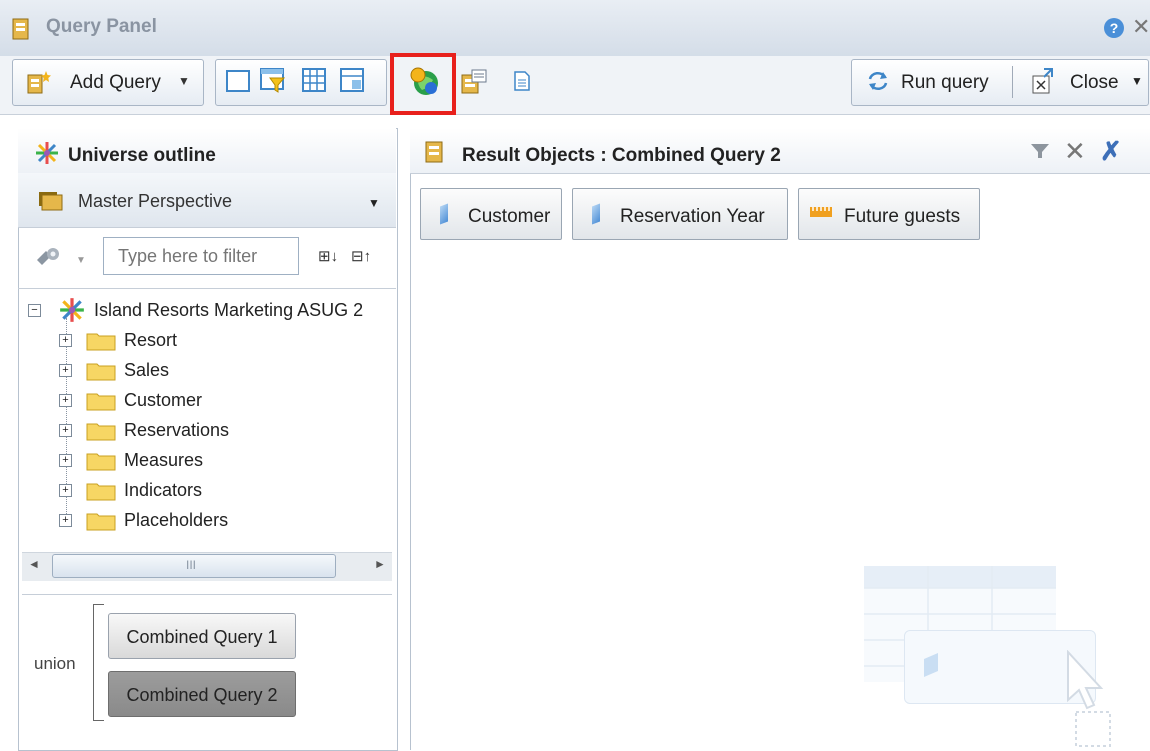  What do you see at coordinates (352, 80) in the screenshot?
I see `data-preview-icon` at bounding box center [352, 80].